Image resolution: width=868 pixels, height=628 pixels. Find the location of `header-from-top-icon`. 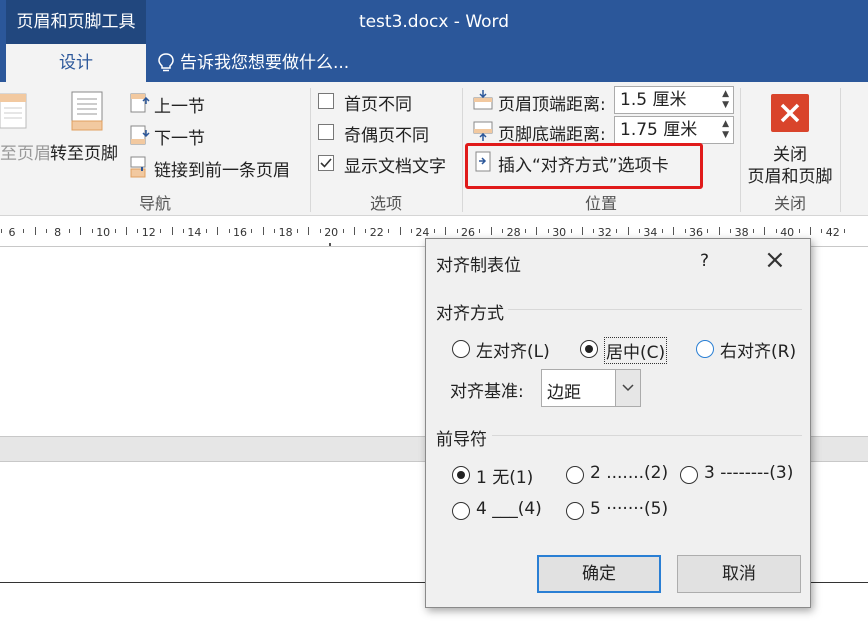

header-from-top-icon is located at coordinates (483, 100).